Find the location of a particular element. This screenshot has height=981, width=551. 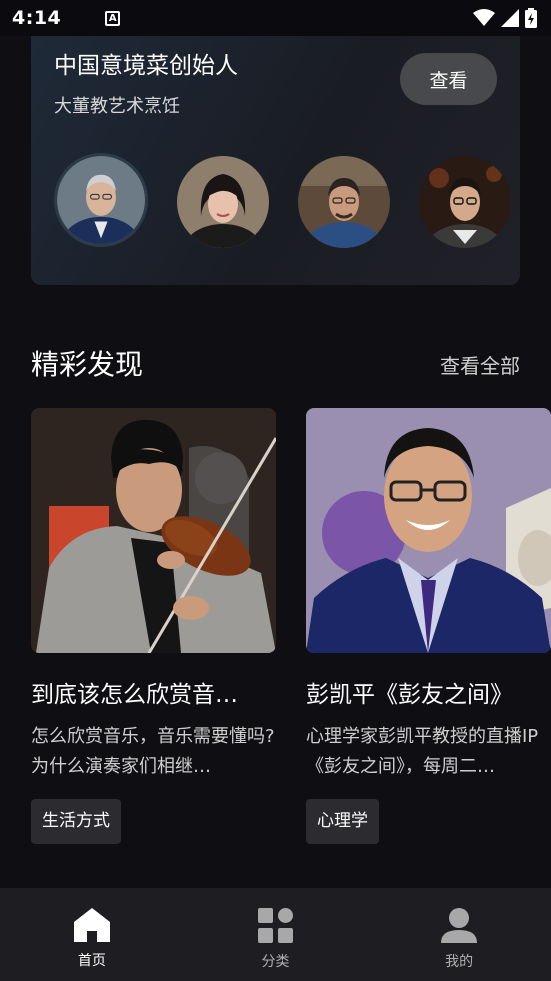

nav-profile: 我的 is located at coordinates (459, 934).